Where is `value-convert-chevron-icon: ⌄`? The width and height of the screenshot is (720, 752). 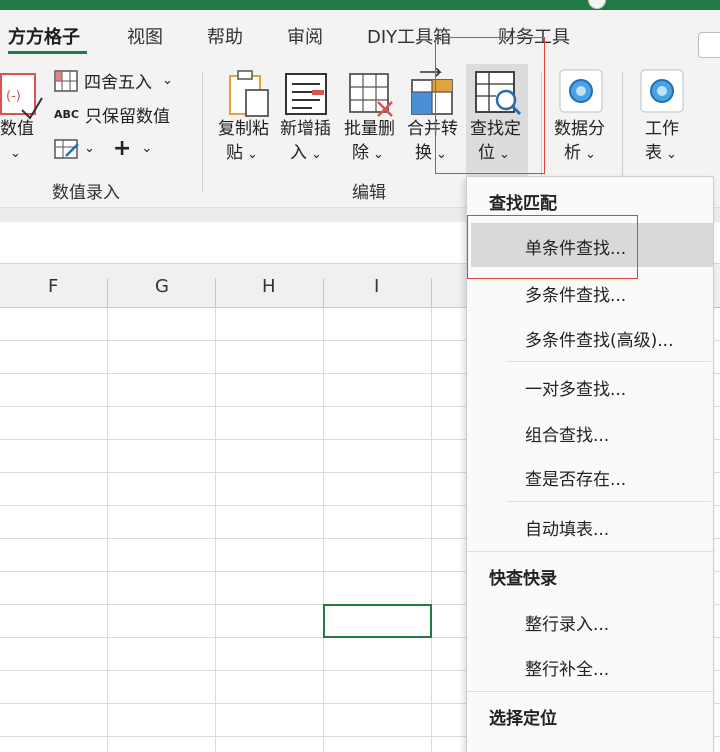
value-convert-chevron-icon: ⌄ is located at coordinates (15, 153).